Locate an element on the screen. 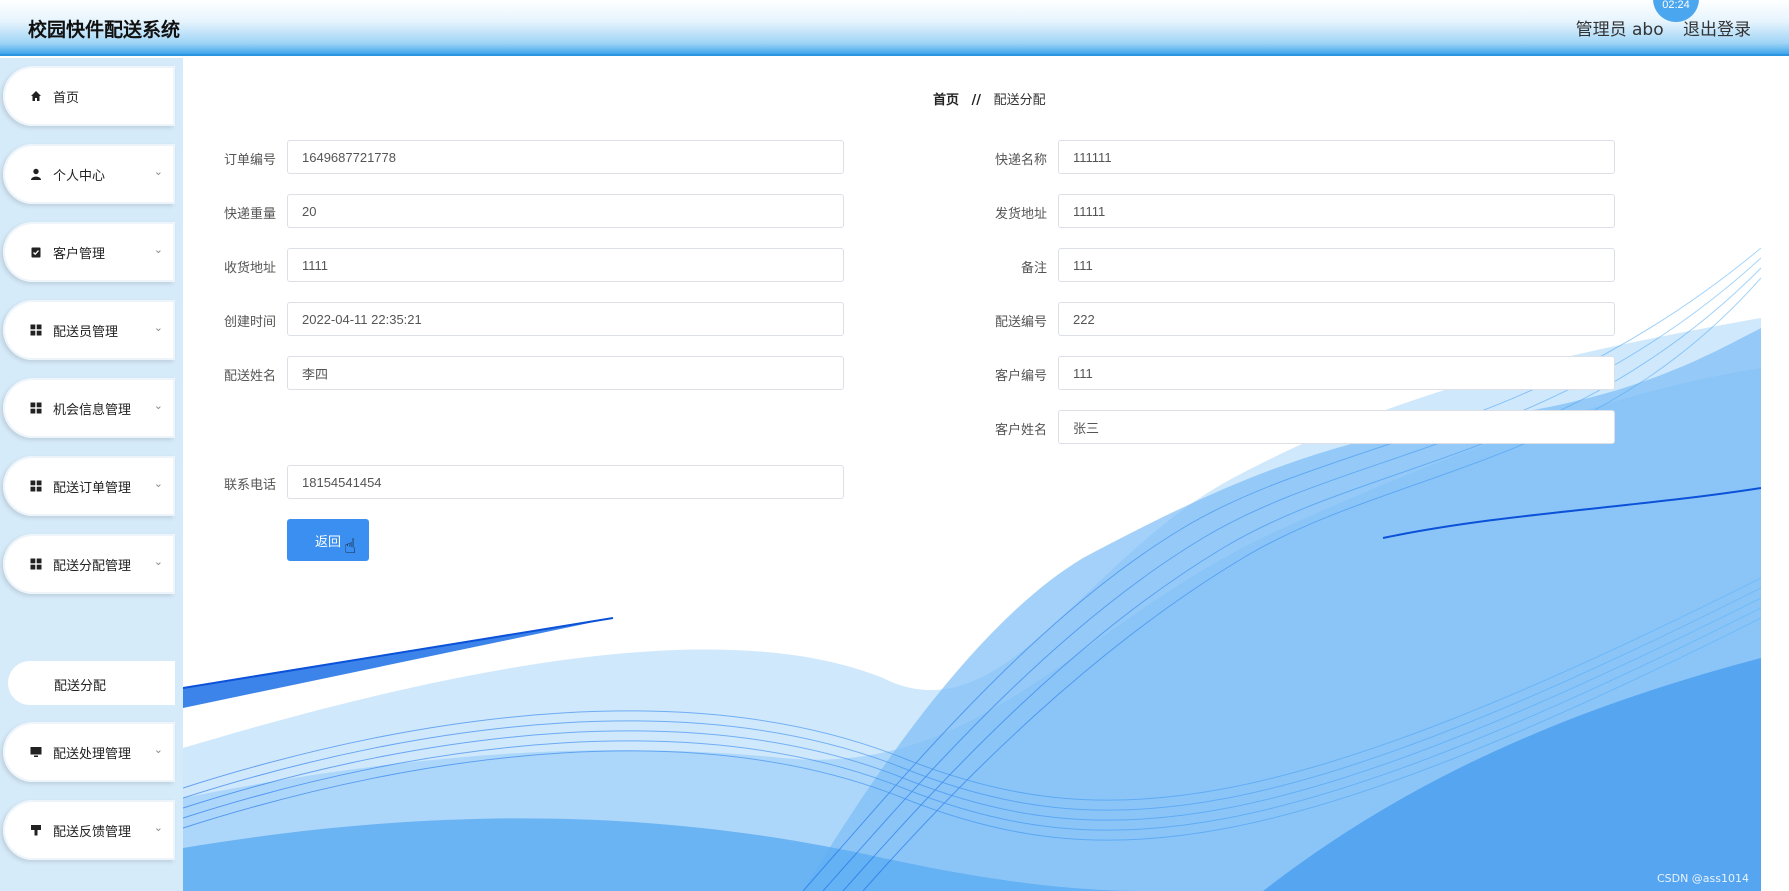 The width and height of the screenshot is (1789, 891). sidebar-item-couriers: 配送员管理 ⌄ is located at coordinates (89, 330).